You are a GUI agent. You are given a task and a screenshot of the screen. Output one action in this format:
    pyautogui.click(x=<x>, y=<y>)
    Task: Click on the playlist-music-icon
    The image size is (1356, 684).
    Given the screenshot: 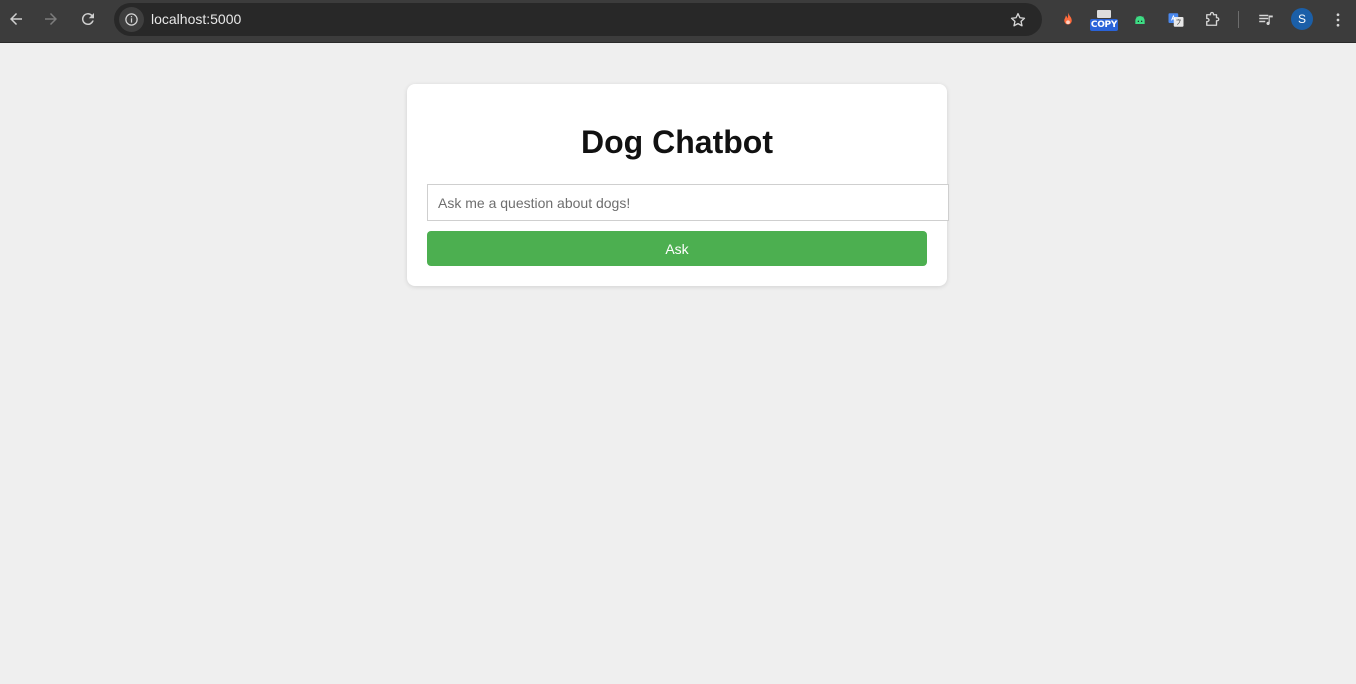 What is the action you would take?
    pyautogui.click(x=1266, y=20)
    